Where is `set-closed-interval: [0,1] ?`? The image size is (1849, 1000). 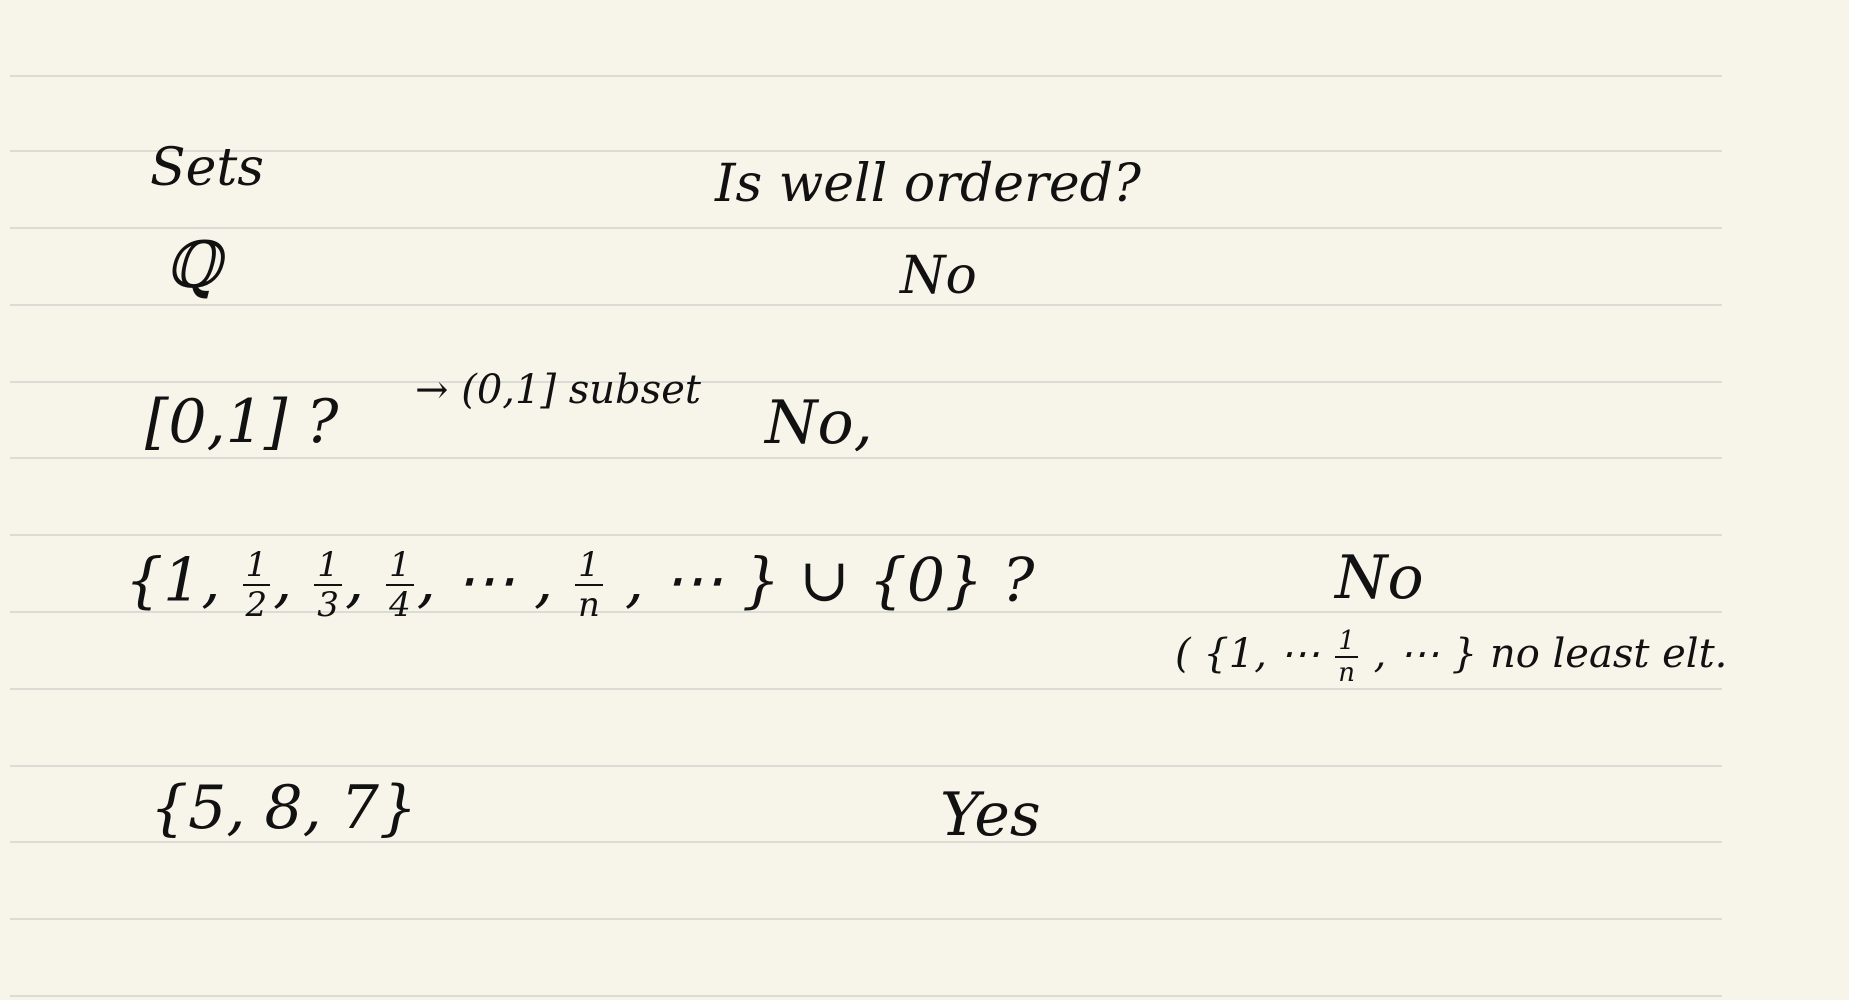 set-closed-interval: [0,1] ? is located at coordinates (242, 422).